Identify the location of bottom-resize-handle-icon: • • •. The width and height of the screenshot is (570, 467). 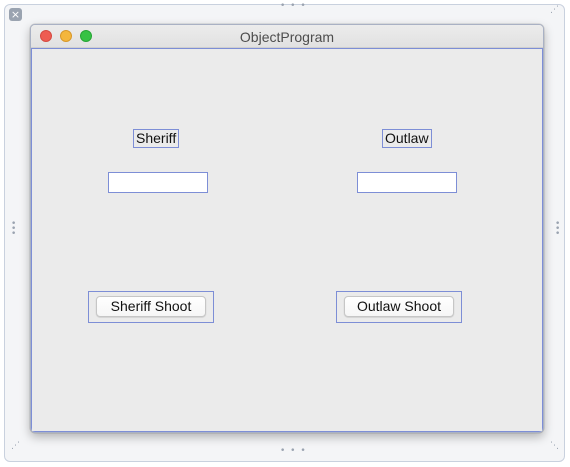
(293, 451).